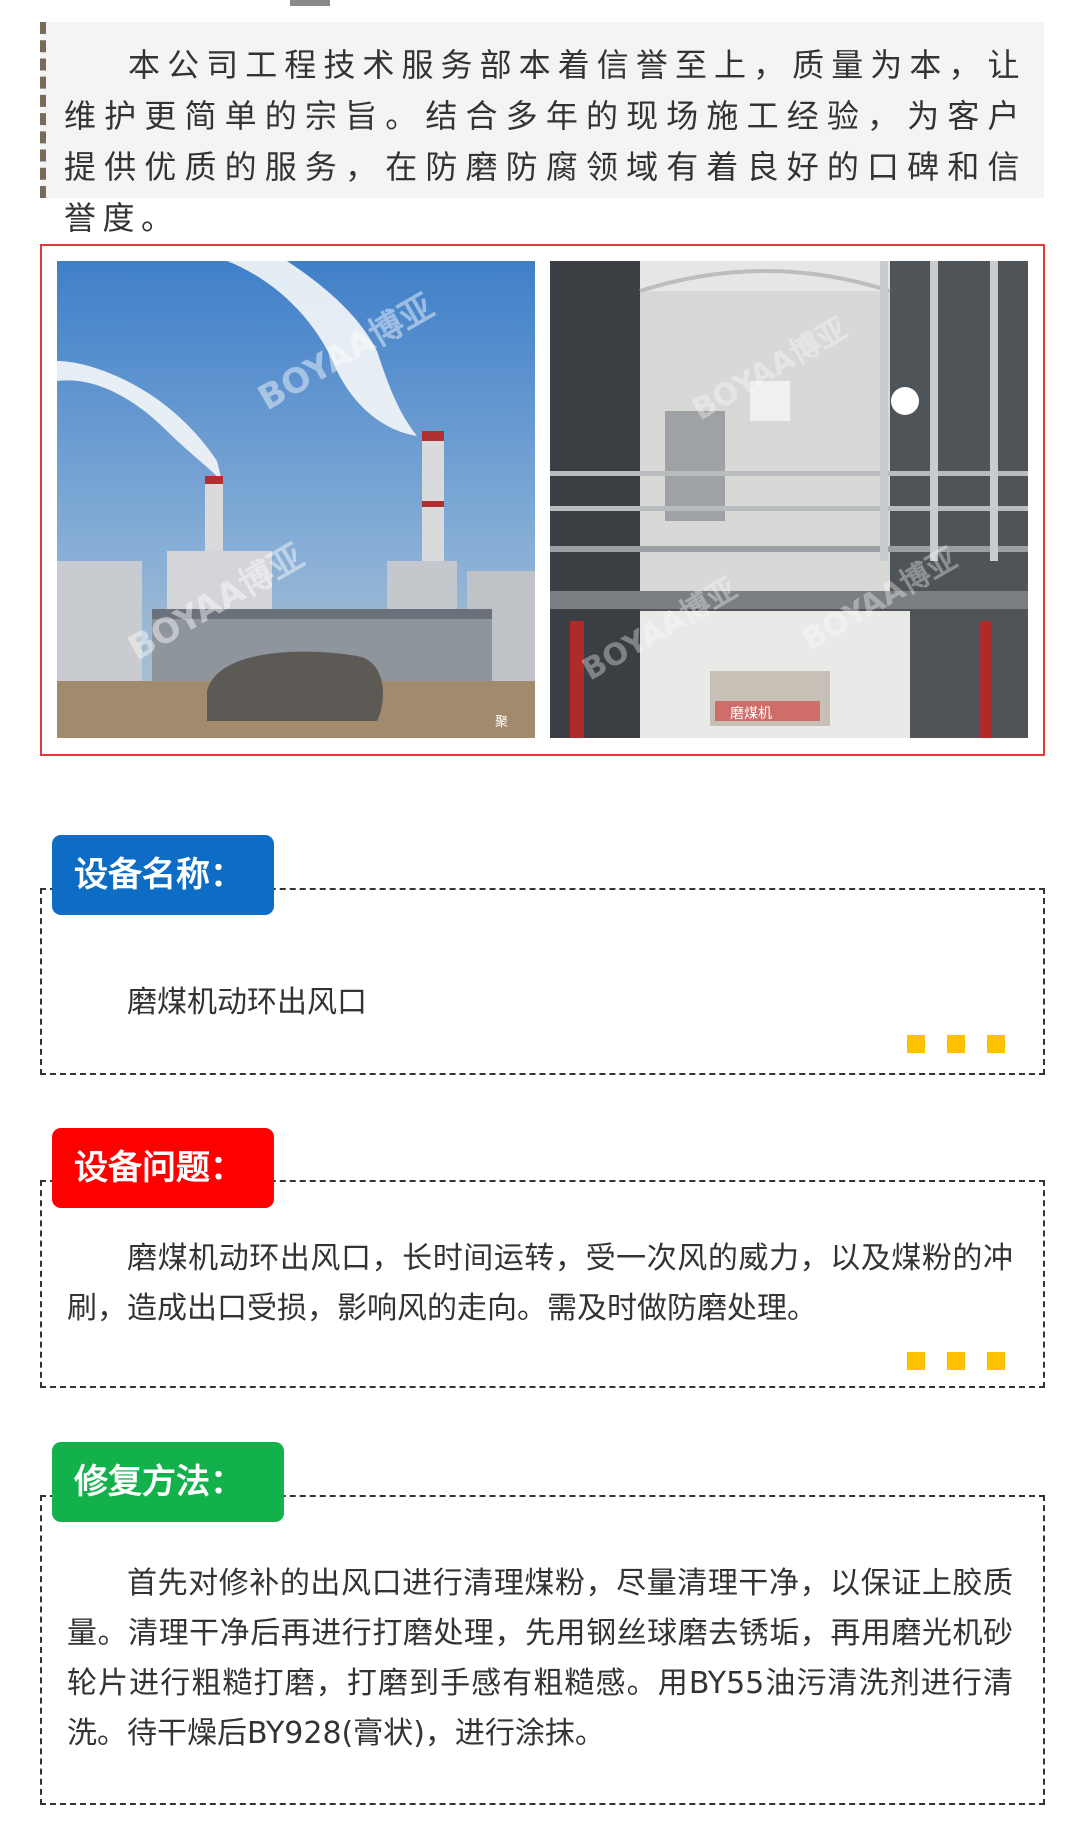  What do you see at coordinates (163, 875) in the screenshot?
I see `device-name-tag: 设备名称：` at bounding box center [163, 875].